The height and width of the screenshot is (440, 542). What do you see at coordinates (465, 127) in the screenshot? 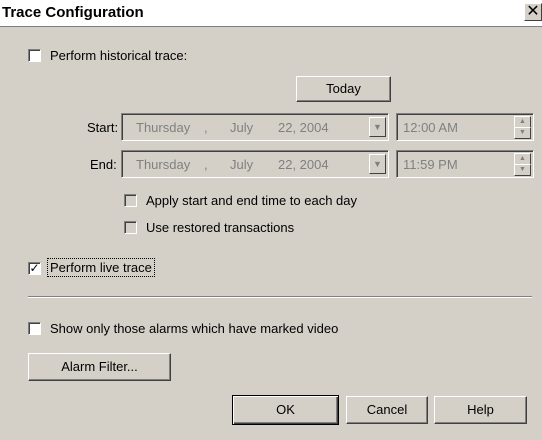
I see `start-time-field: 12:00 AM ▲ ▼` at bounding box center [465, 127].